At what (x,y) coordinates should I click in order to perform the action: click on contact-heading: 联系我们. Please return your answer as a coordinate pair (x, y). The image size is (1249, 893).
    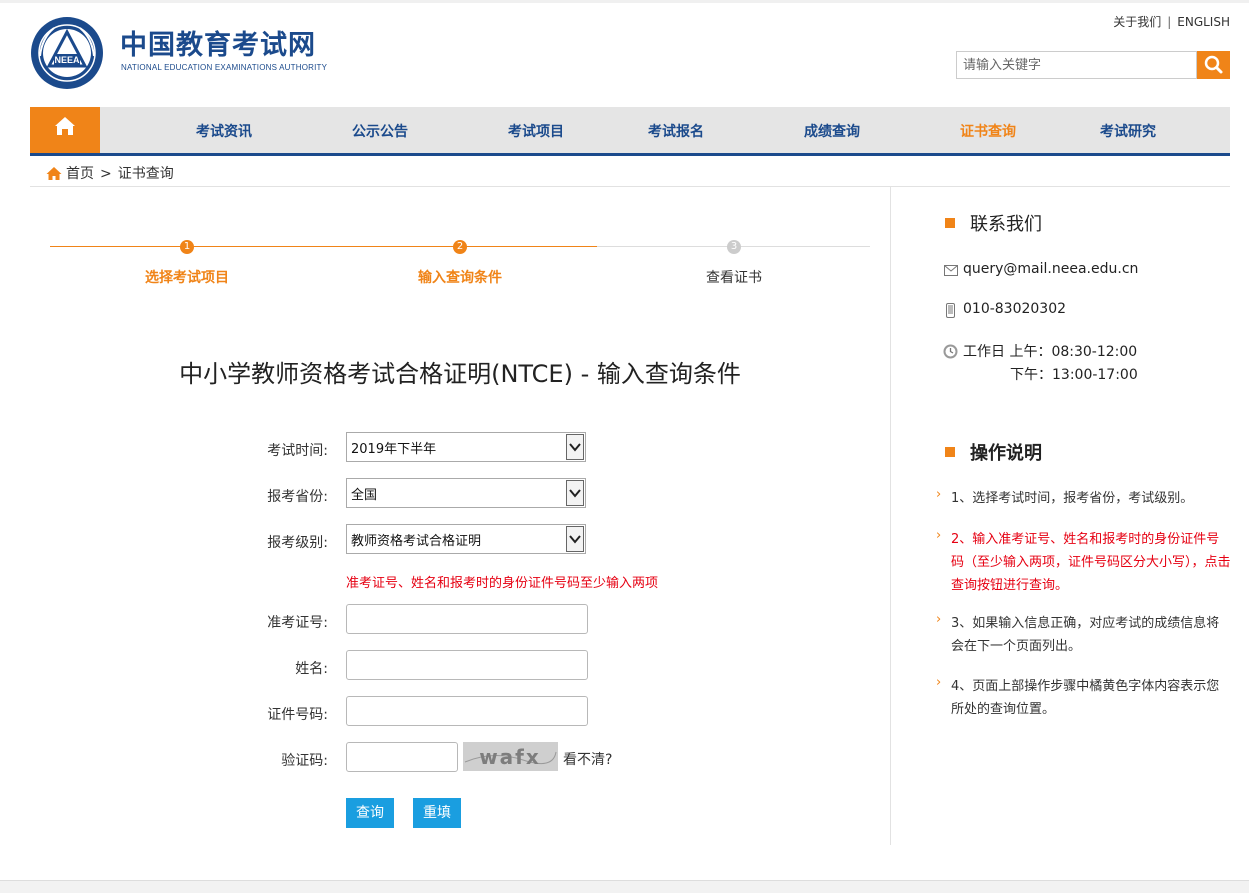
    Looking at the image, I should click on (993, 223).